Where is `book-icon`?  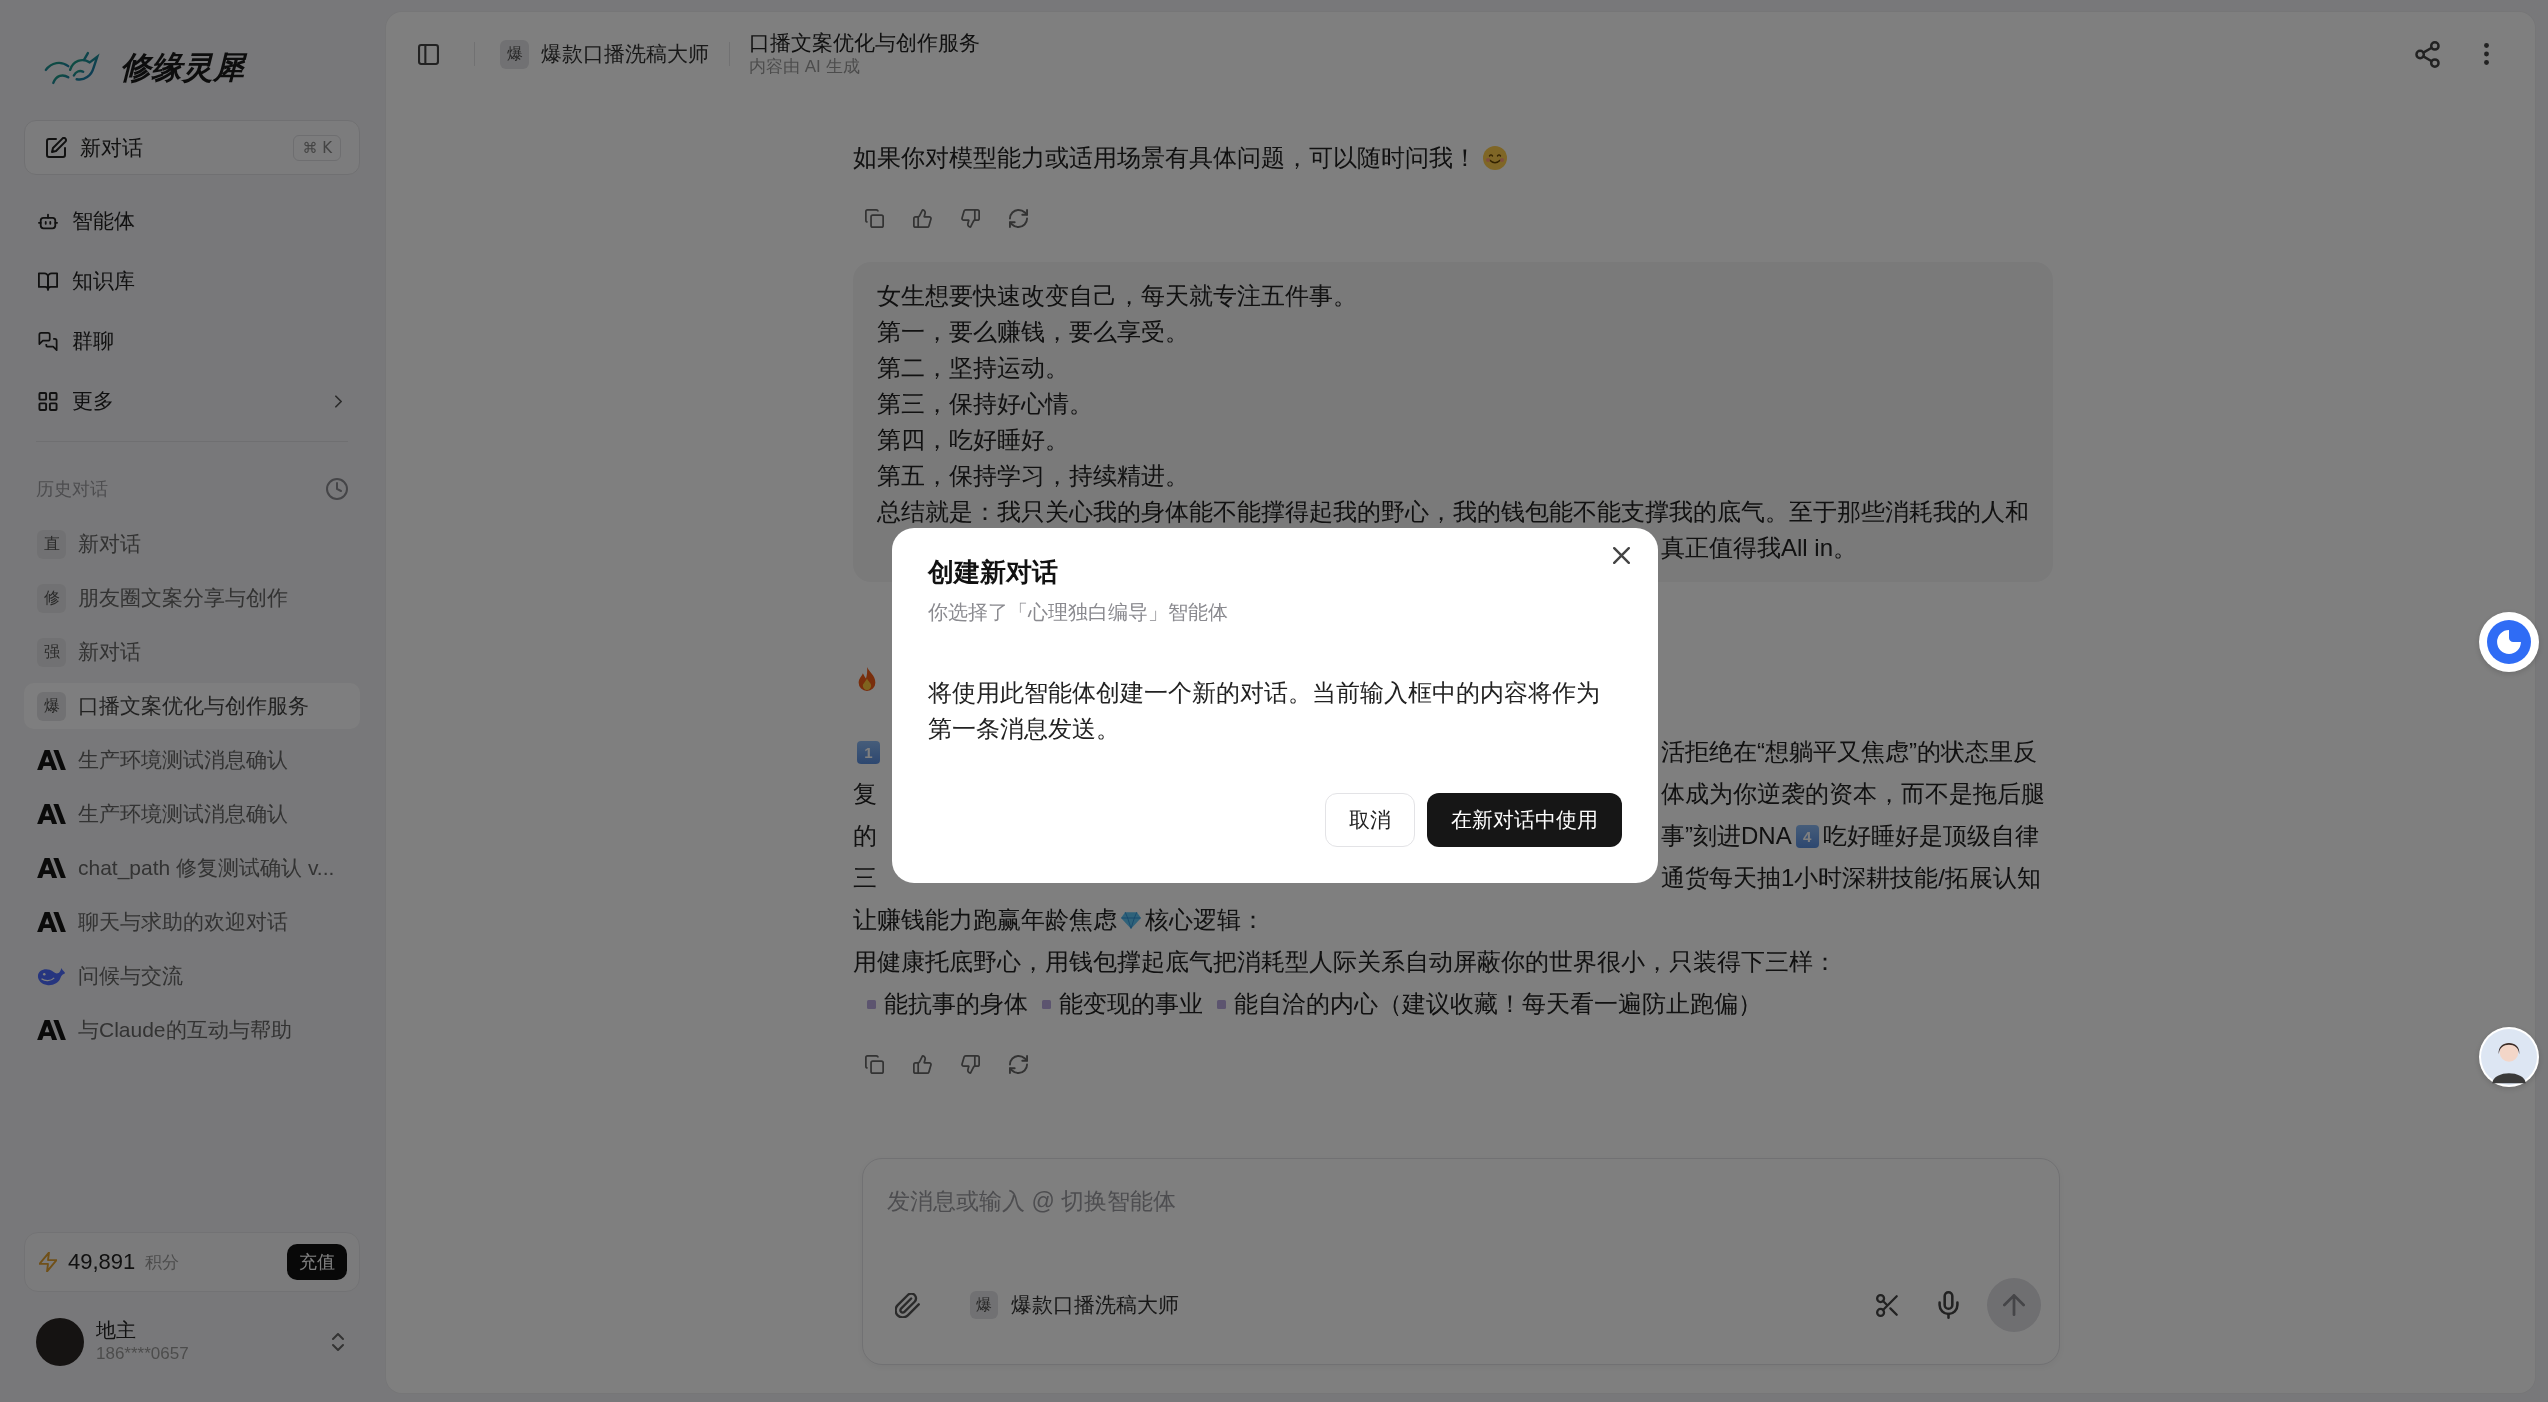
book-icon is located at coordinates (48, 281).